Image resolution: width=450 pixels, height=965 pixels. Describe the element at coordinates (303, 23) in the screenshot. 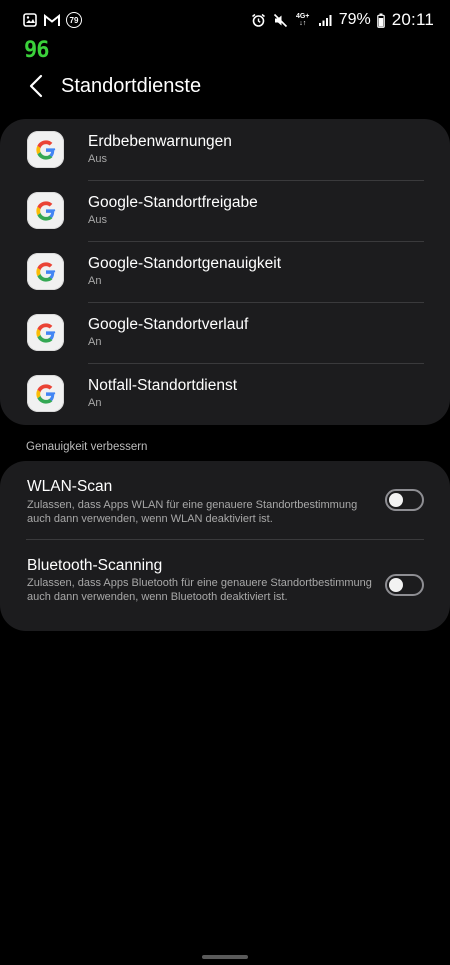

I see `network-activity-label: ↓↑` at that location.